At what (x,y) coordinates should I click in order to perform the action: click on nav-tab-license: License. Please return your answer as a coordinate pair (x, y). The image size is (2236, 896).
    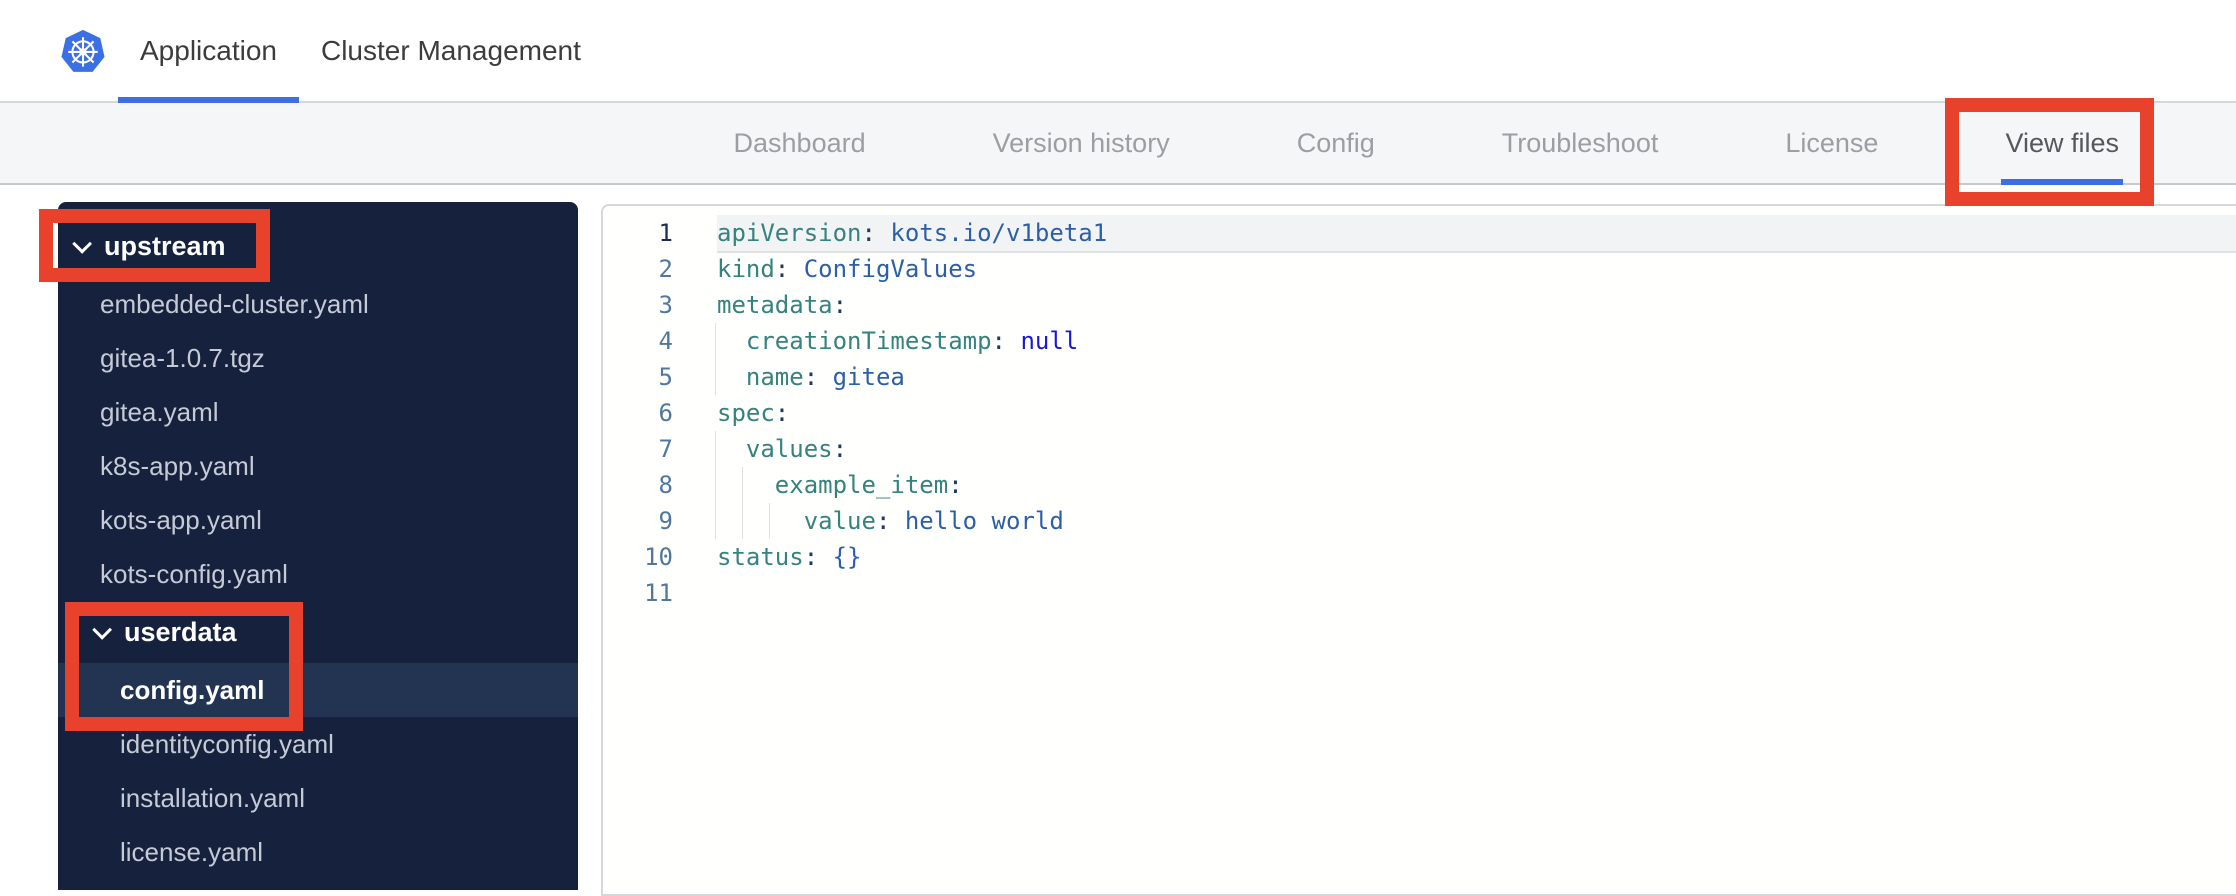
    Looking at the image, I should click on (1831, 143).